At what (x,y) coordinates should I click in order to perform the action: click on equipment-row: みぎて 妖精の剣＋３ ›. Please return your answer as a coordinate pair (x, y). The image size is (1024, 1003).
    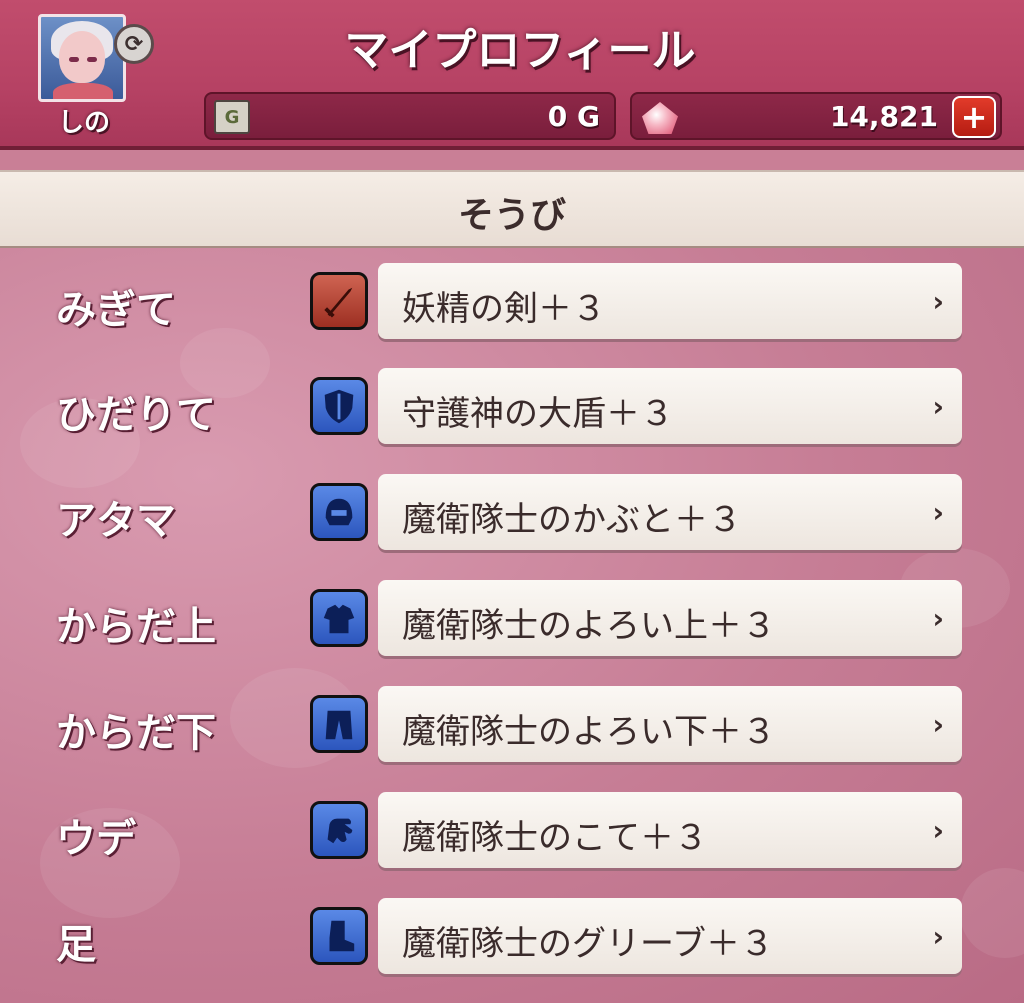
    Looking at the image, I should click on (512, 303).